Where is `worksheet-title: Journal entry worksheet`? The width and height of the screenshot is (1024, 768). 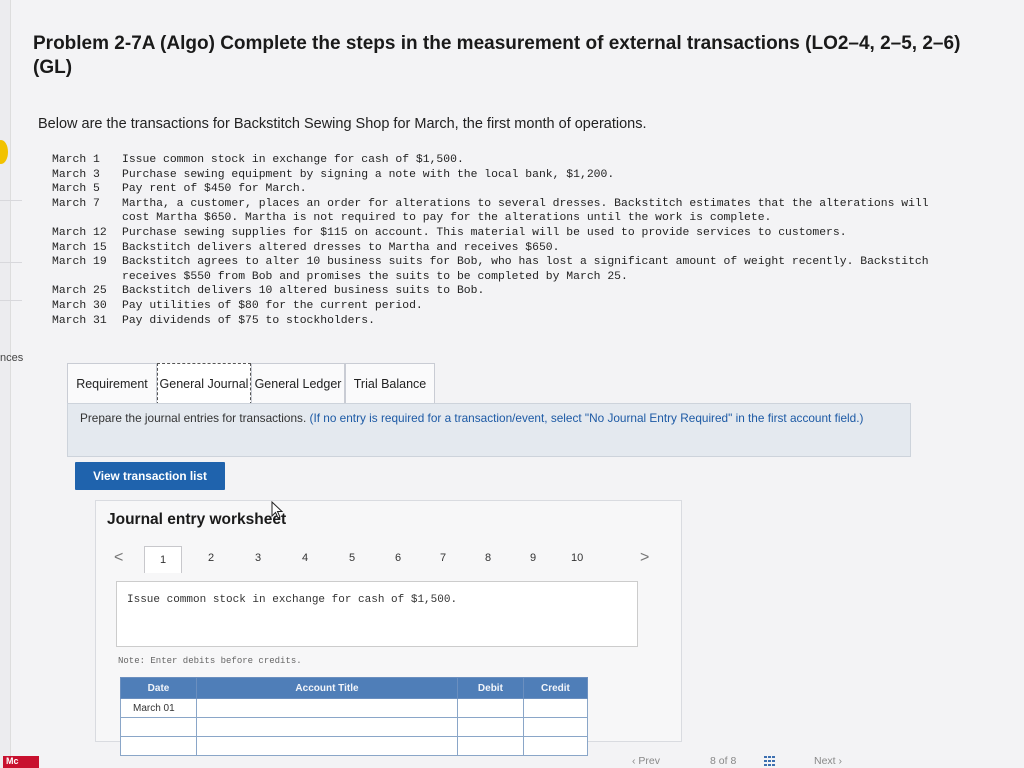 worksheet-title: Journal entry worksheet is located at coordinates (197, 519).